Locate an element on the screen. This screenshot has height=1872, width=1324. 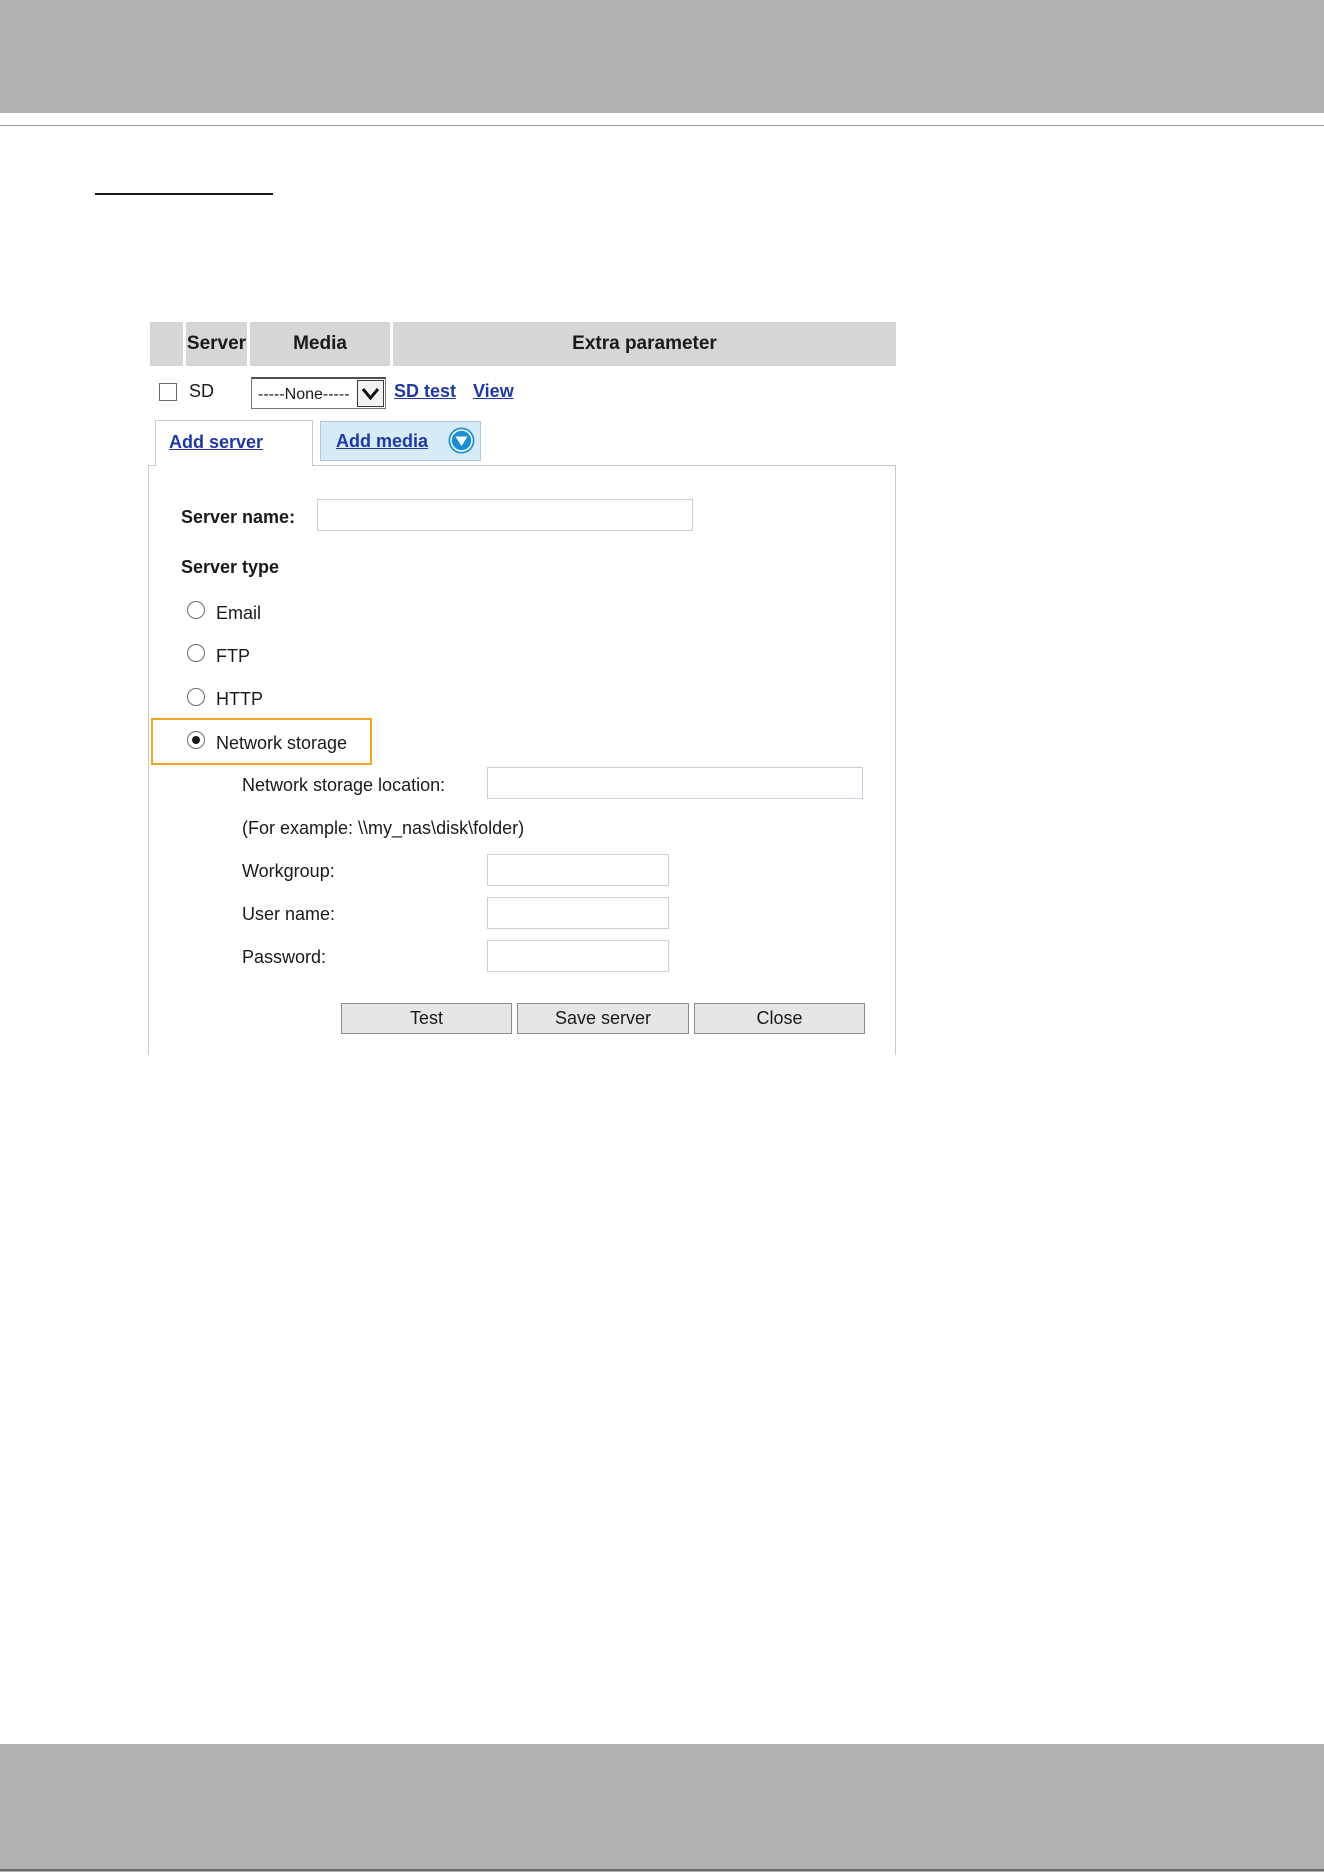
radio-network-storage is located at coordinates (196, 740).